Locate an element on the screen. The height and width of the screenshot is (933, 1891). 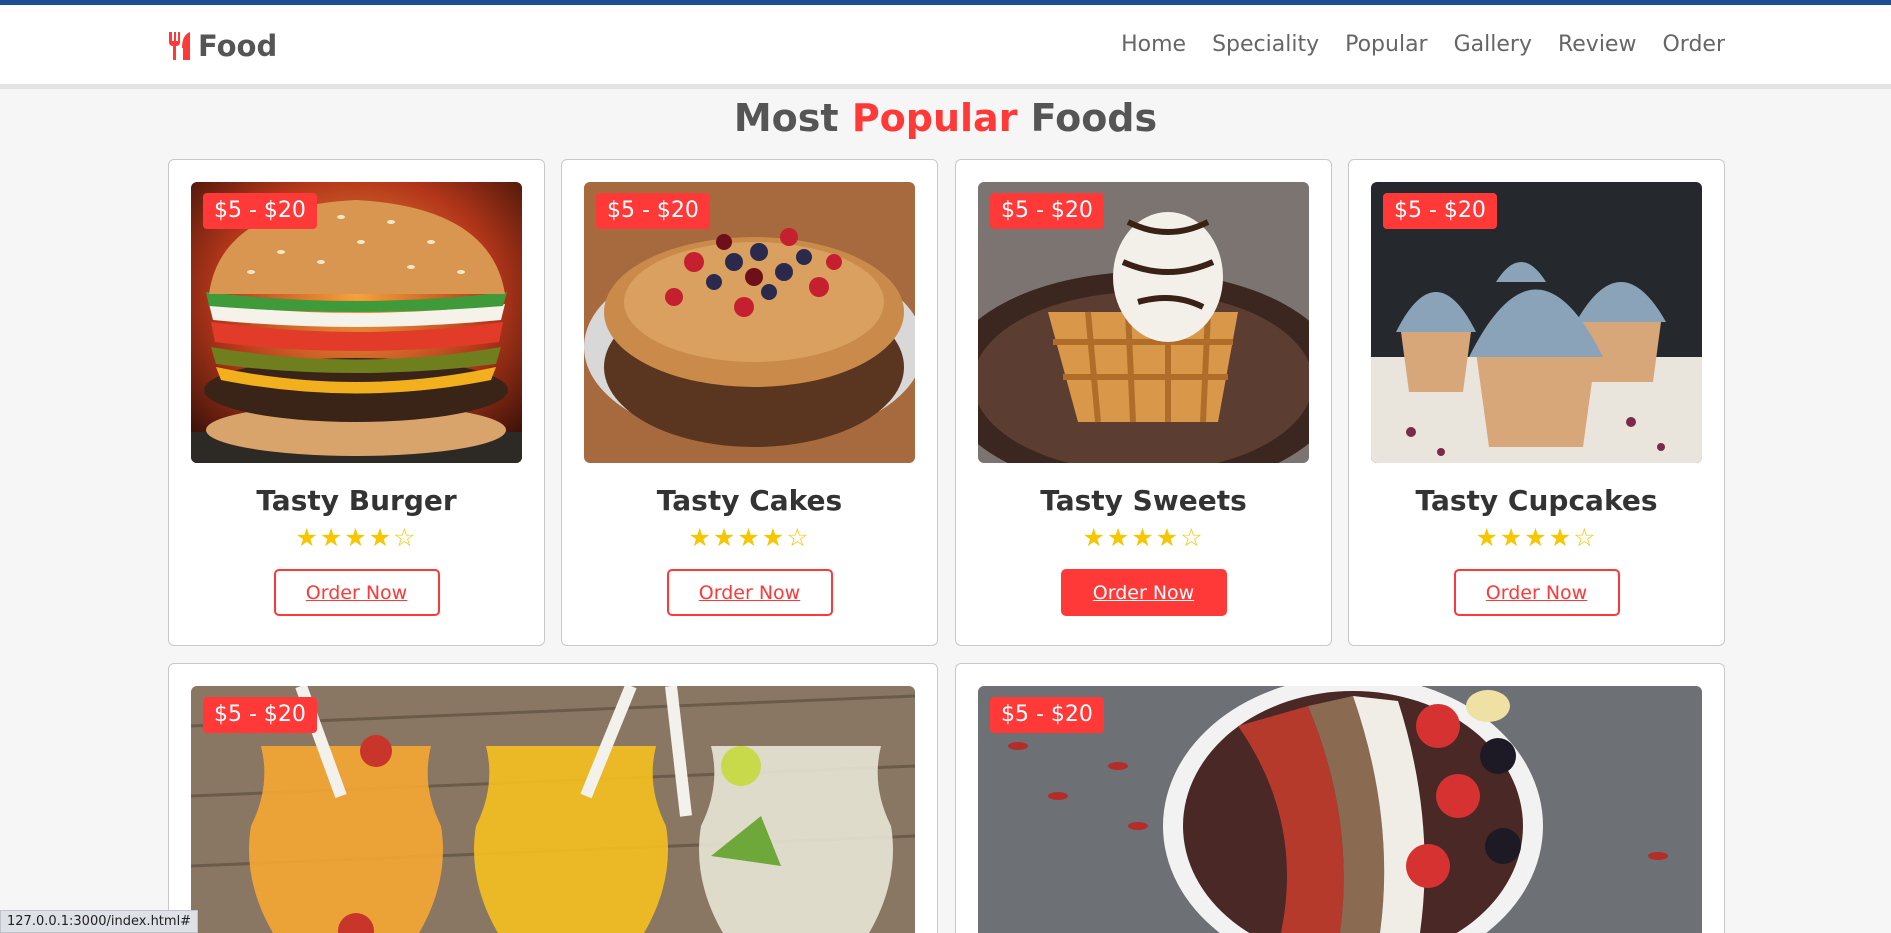
status-bar-url: 127.0.0.1:3000/index.html# is located at coordinates (99, 921).